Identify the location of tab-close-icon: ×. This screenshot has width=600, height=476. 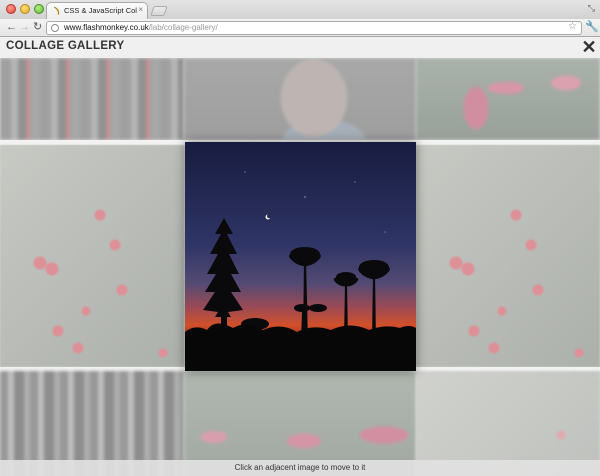
(140, 9).